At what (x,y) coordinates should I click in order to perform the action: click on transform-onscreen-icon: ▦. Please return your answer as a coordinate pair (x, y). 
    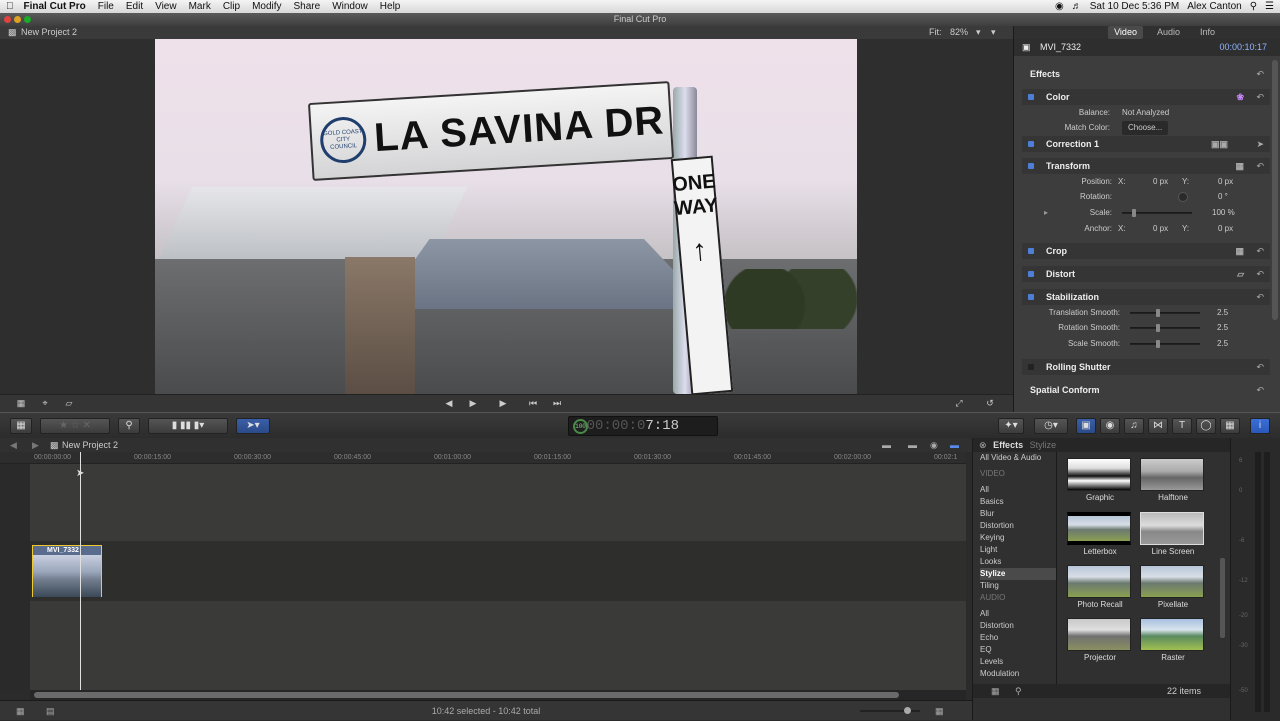
    Looking at the image, I should click on (1239, 166).